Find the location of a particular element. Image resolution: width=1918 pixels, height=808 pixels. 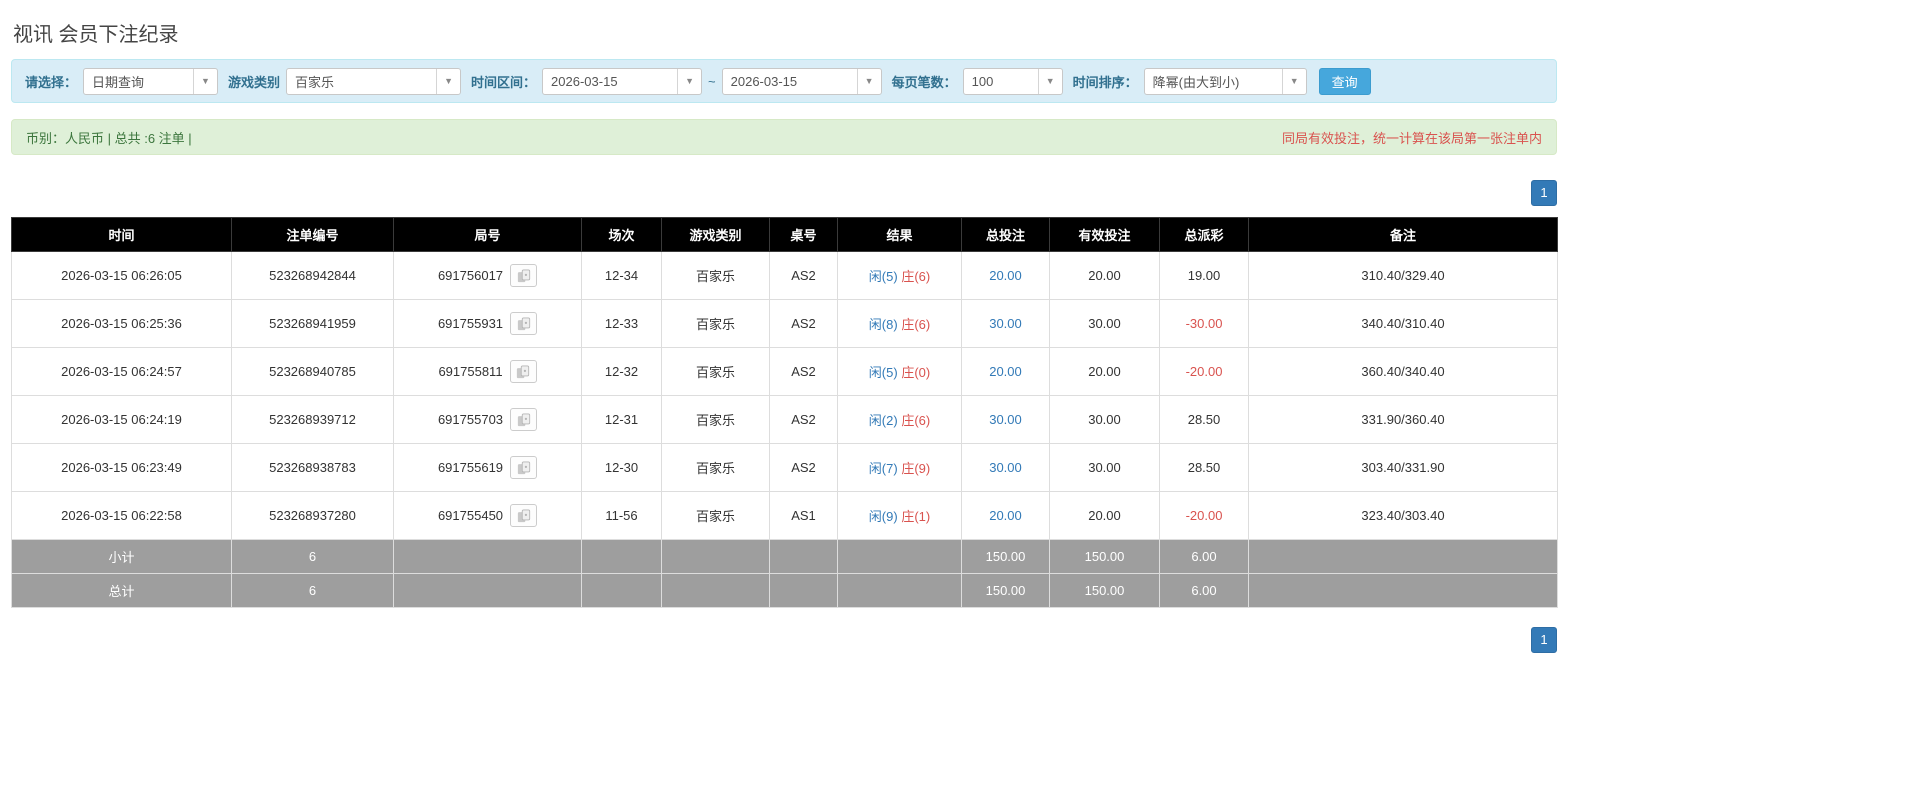

cell-payout: 28.50 is located at coordinates (1204, 467).